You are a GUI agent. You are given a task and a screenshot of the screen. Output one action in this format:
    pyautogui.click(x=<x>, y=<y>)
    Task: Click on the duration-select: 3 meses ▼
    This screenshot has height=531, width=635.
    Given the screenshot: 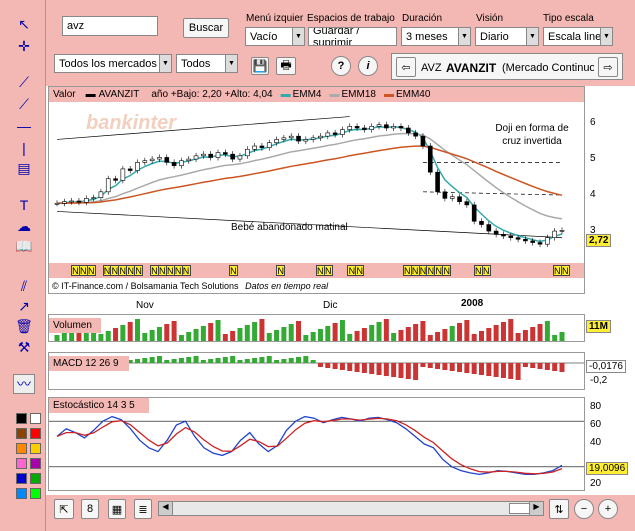 What is the action you would take?
    pyautogui.click(x=436, y=36)
    